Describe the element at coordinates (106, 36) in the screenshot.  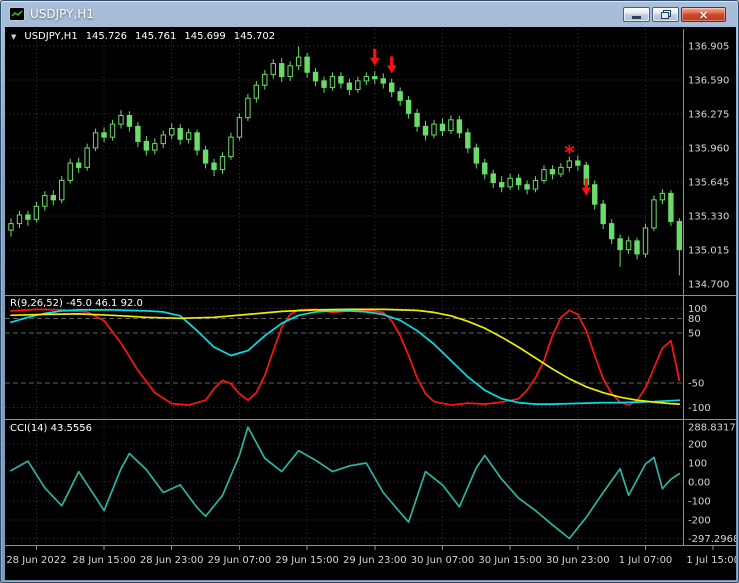
I see `ohlc-open: 145.726` at that location.